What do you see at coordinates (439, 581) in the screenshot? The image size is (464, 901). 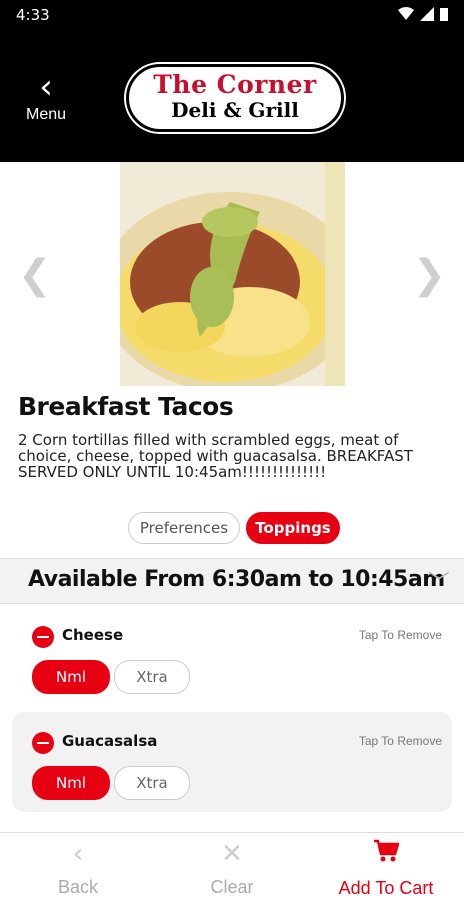 I see `chevron-down-icon: ﹀` at bounding box center [439, 581].